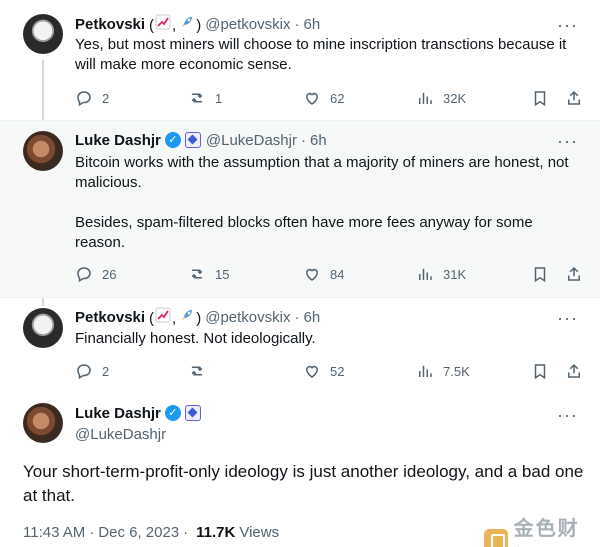 This screenshot has height=547, width=600. I want to click on watermark-text: 金色财经, so click(546, 529).